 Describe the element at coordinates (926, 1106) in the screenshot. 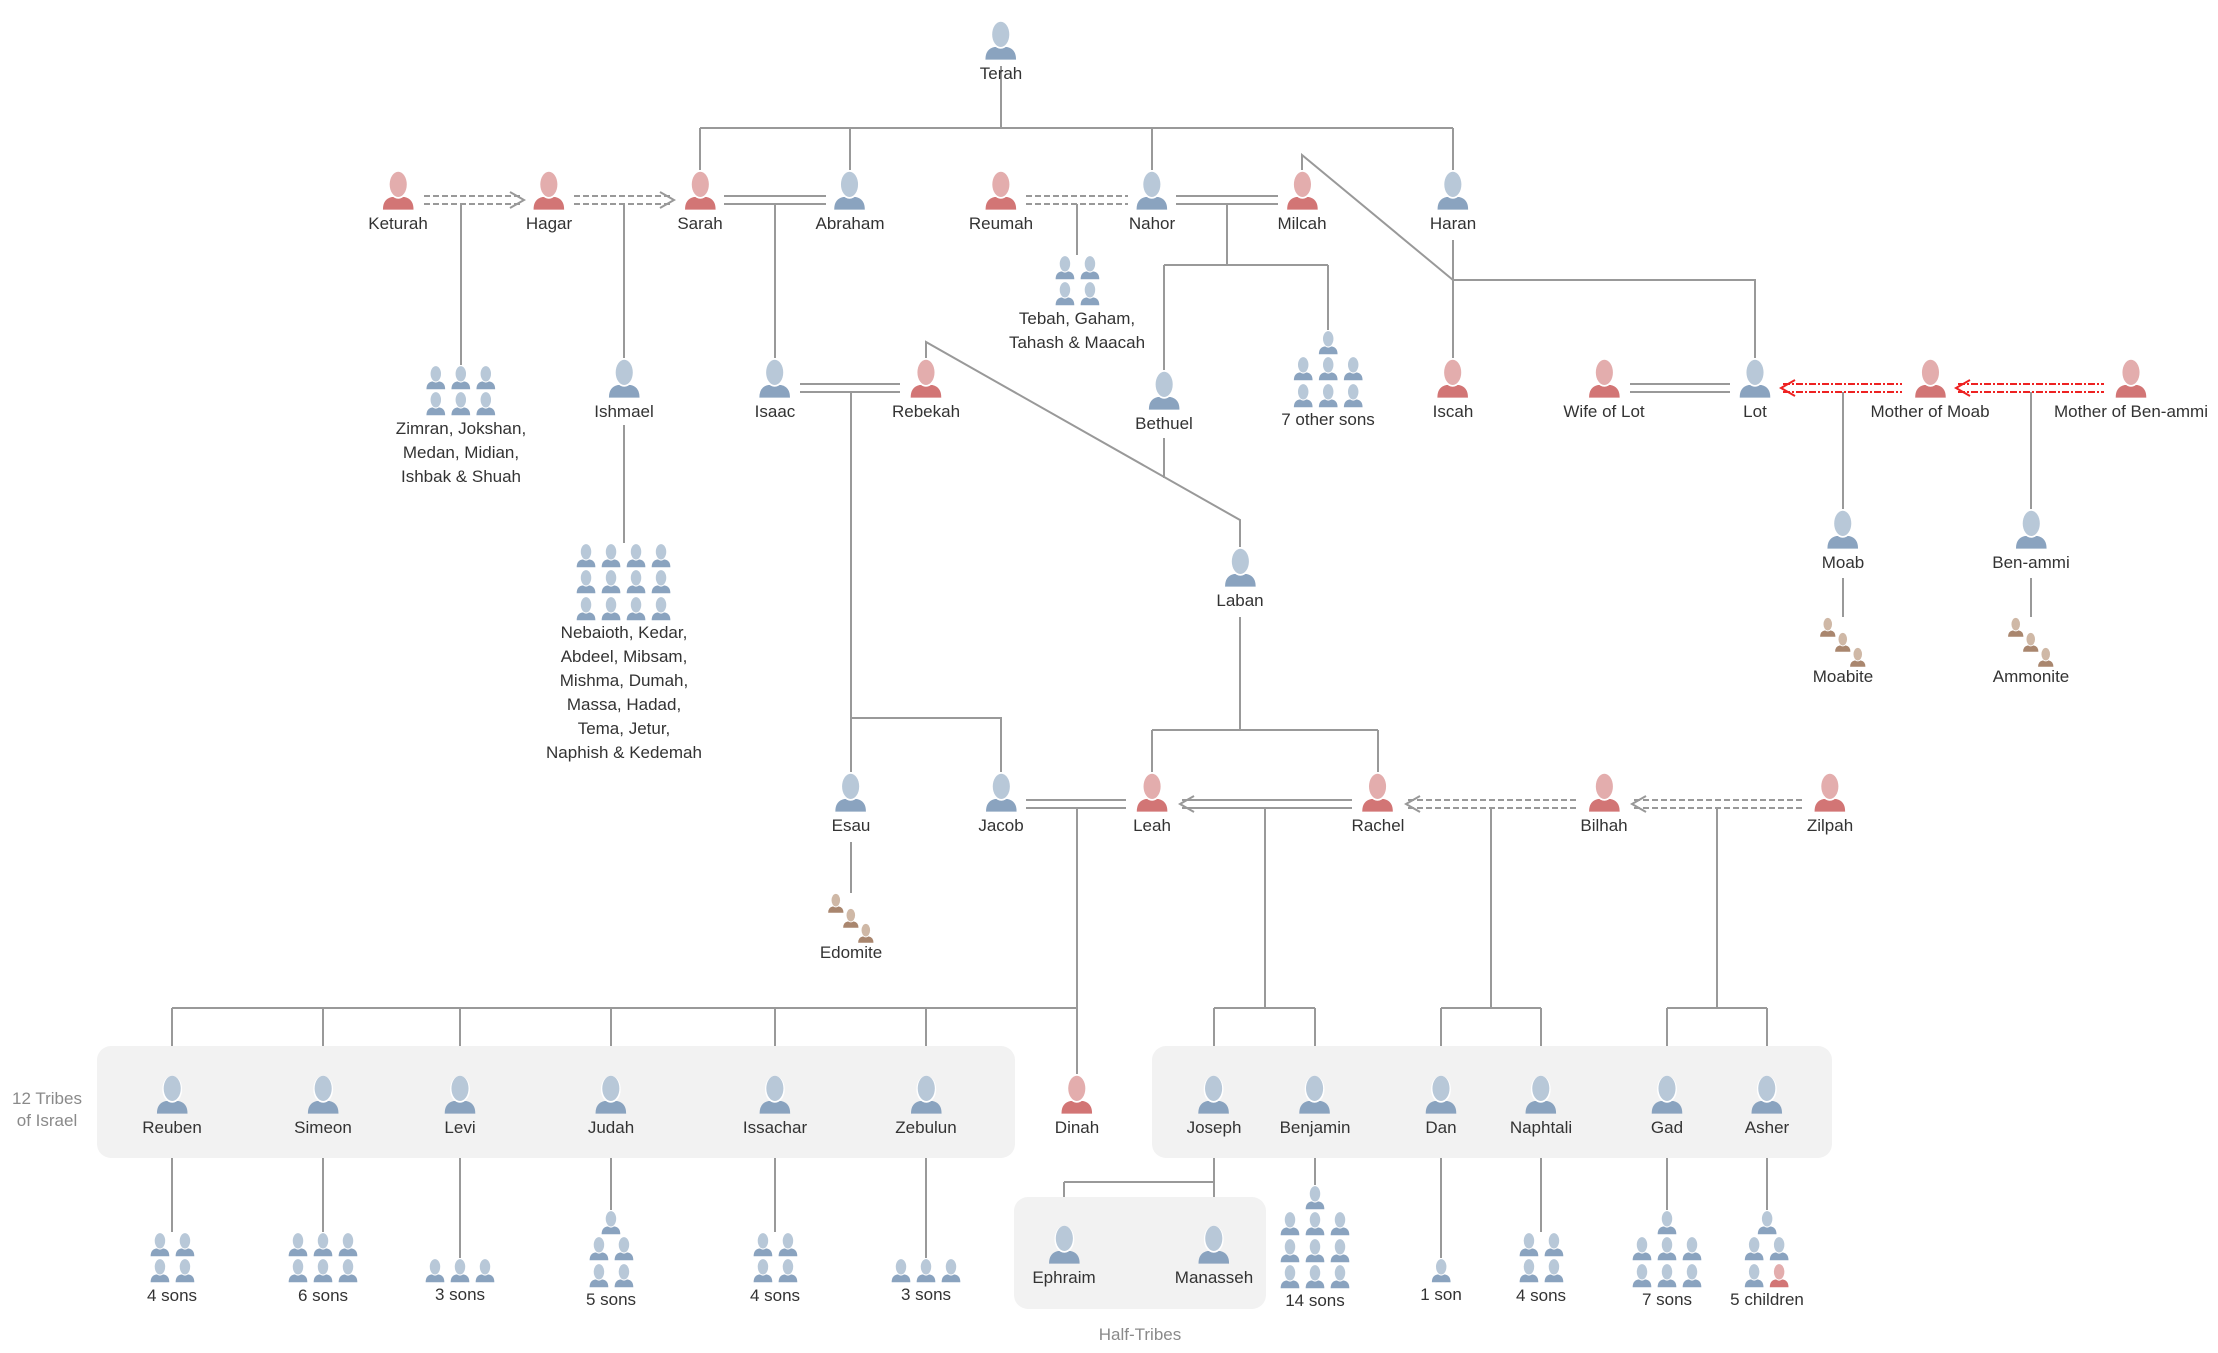

I see `person-zebulun: Zebulun` at that location.